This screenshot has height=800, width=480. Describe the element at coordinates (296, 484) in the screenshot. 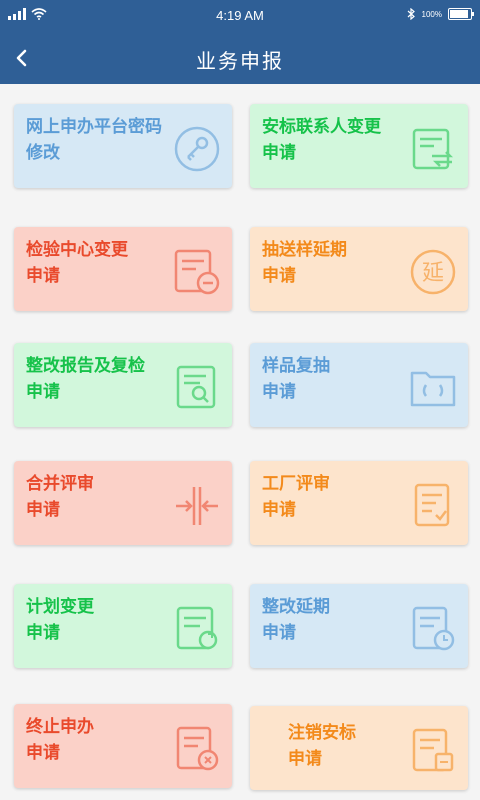

I see `card-line1: 工厂评审` at that location.